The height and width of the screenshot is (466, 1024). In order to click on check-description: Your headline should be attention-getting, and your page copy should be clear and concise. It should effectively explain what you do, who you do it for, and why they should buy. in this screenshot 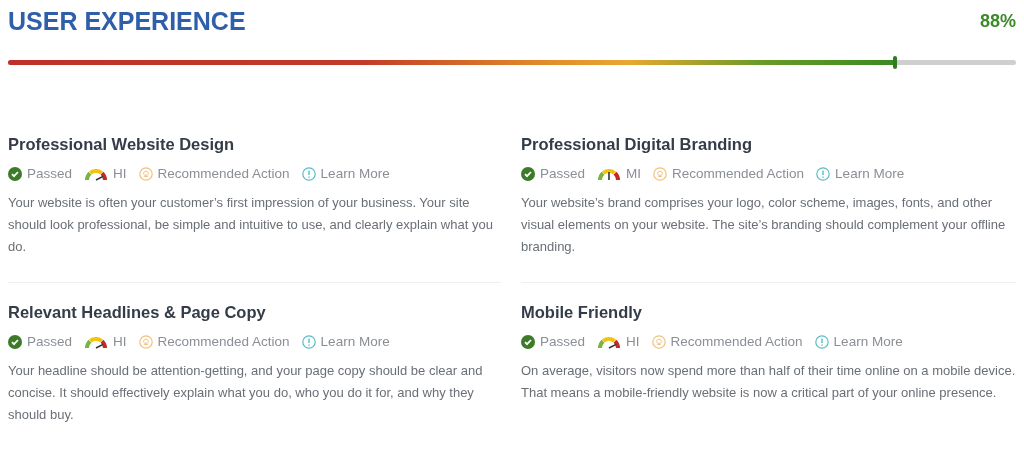, I will do `click(246, 393)`.